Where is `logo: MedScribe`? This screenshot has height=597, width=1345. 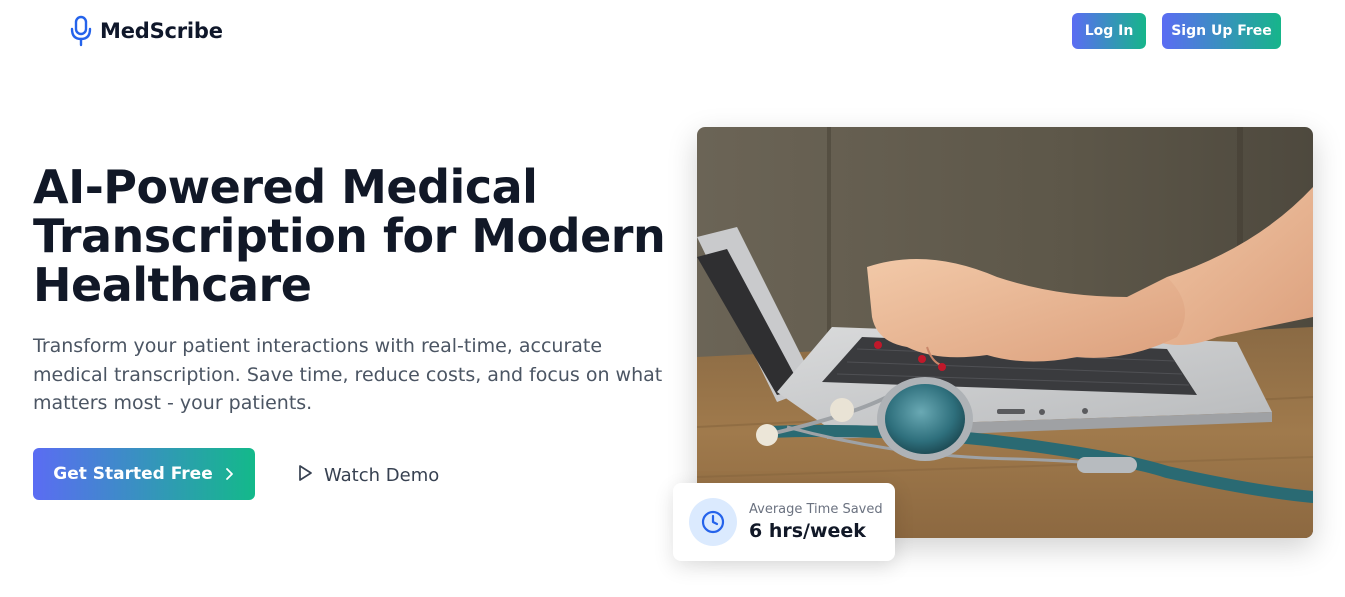 logo: MedScribe is located at coordinates (145, 31).